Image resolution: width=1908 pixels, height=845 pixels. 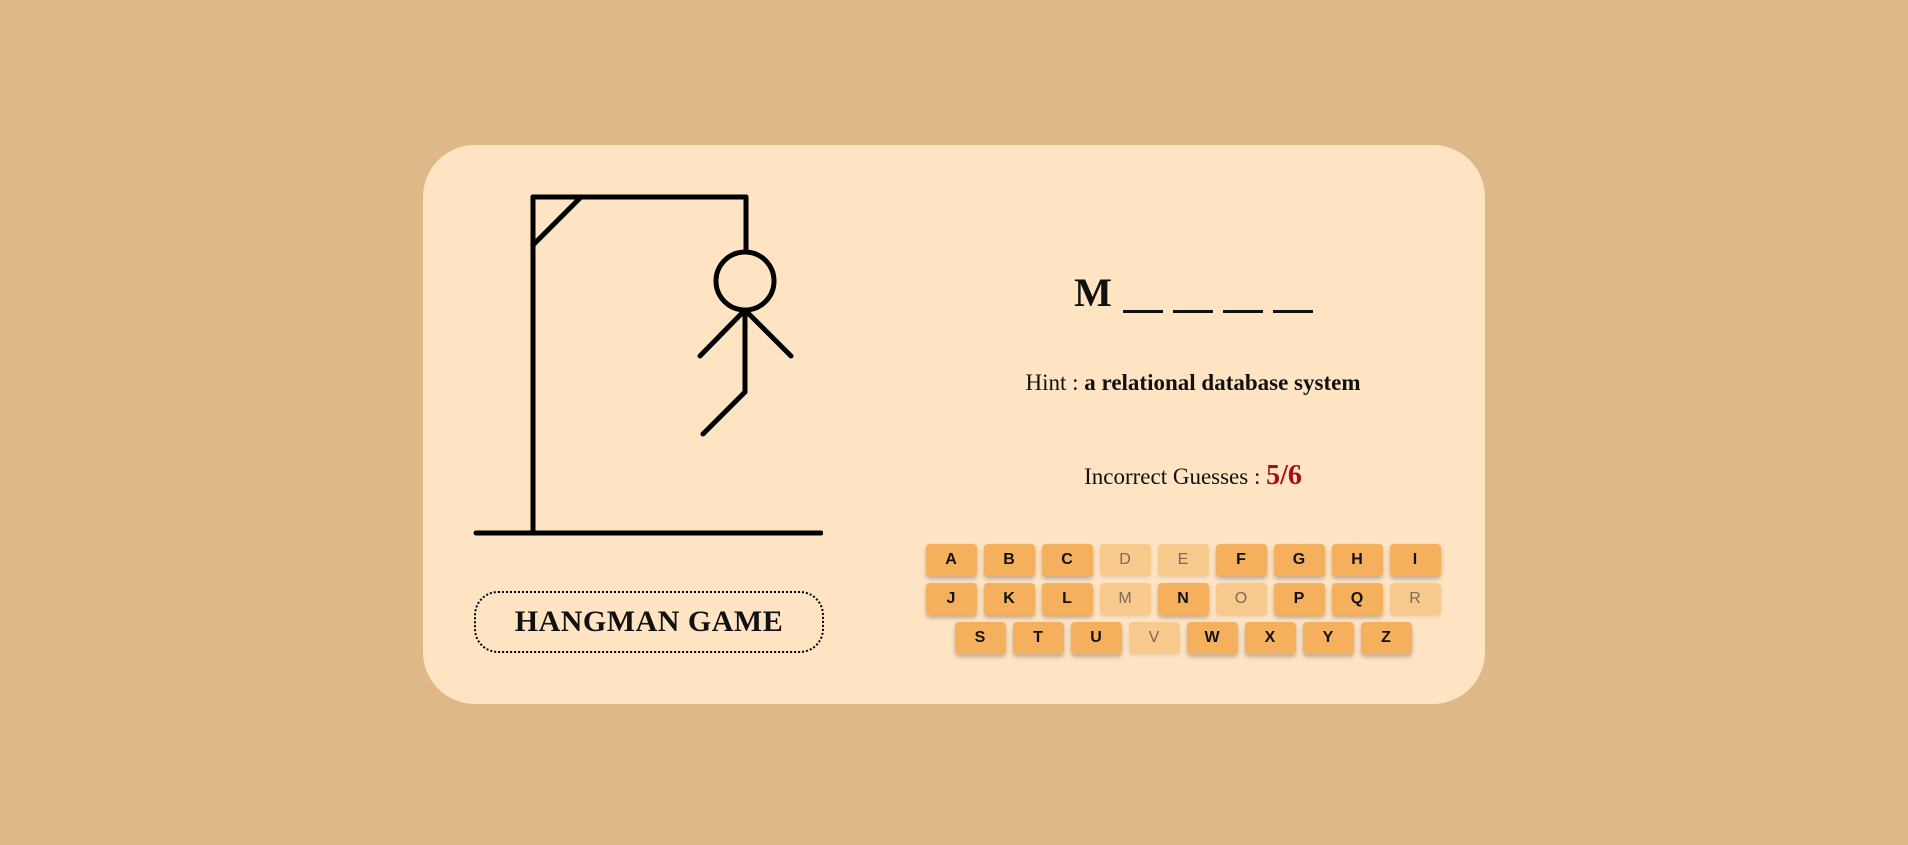 I want to click on keyboard-row: STUVWXYZ, so click(x=1183, y=638).